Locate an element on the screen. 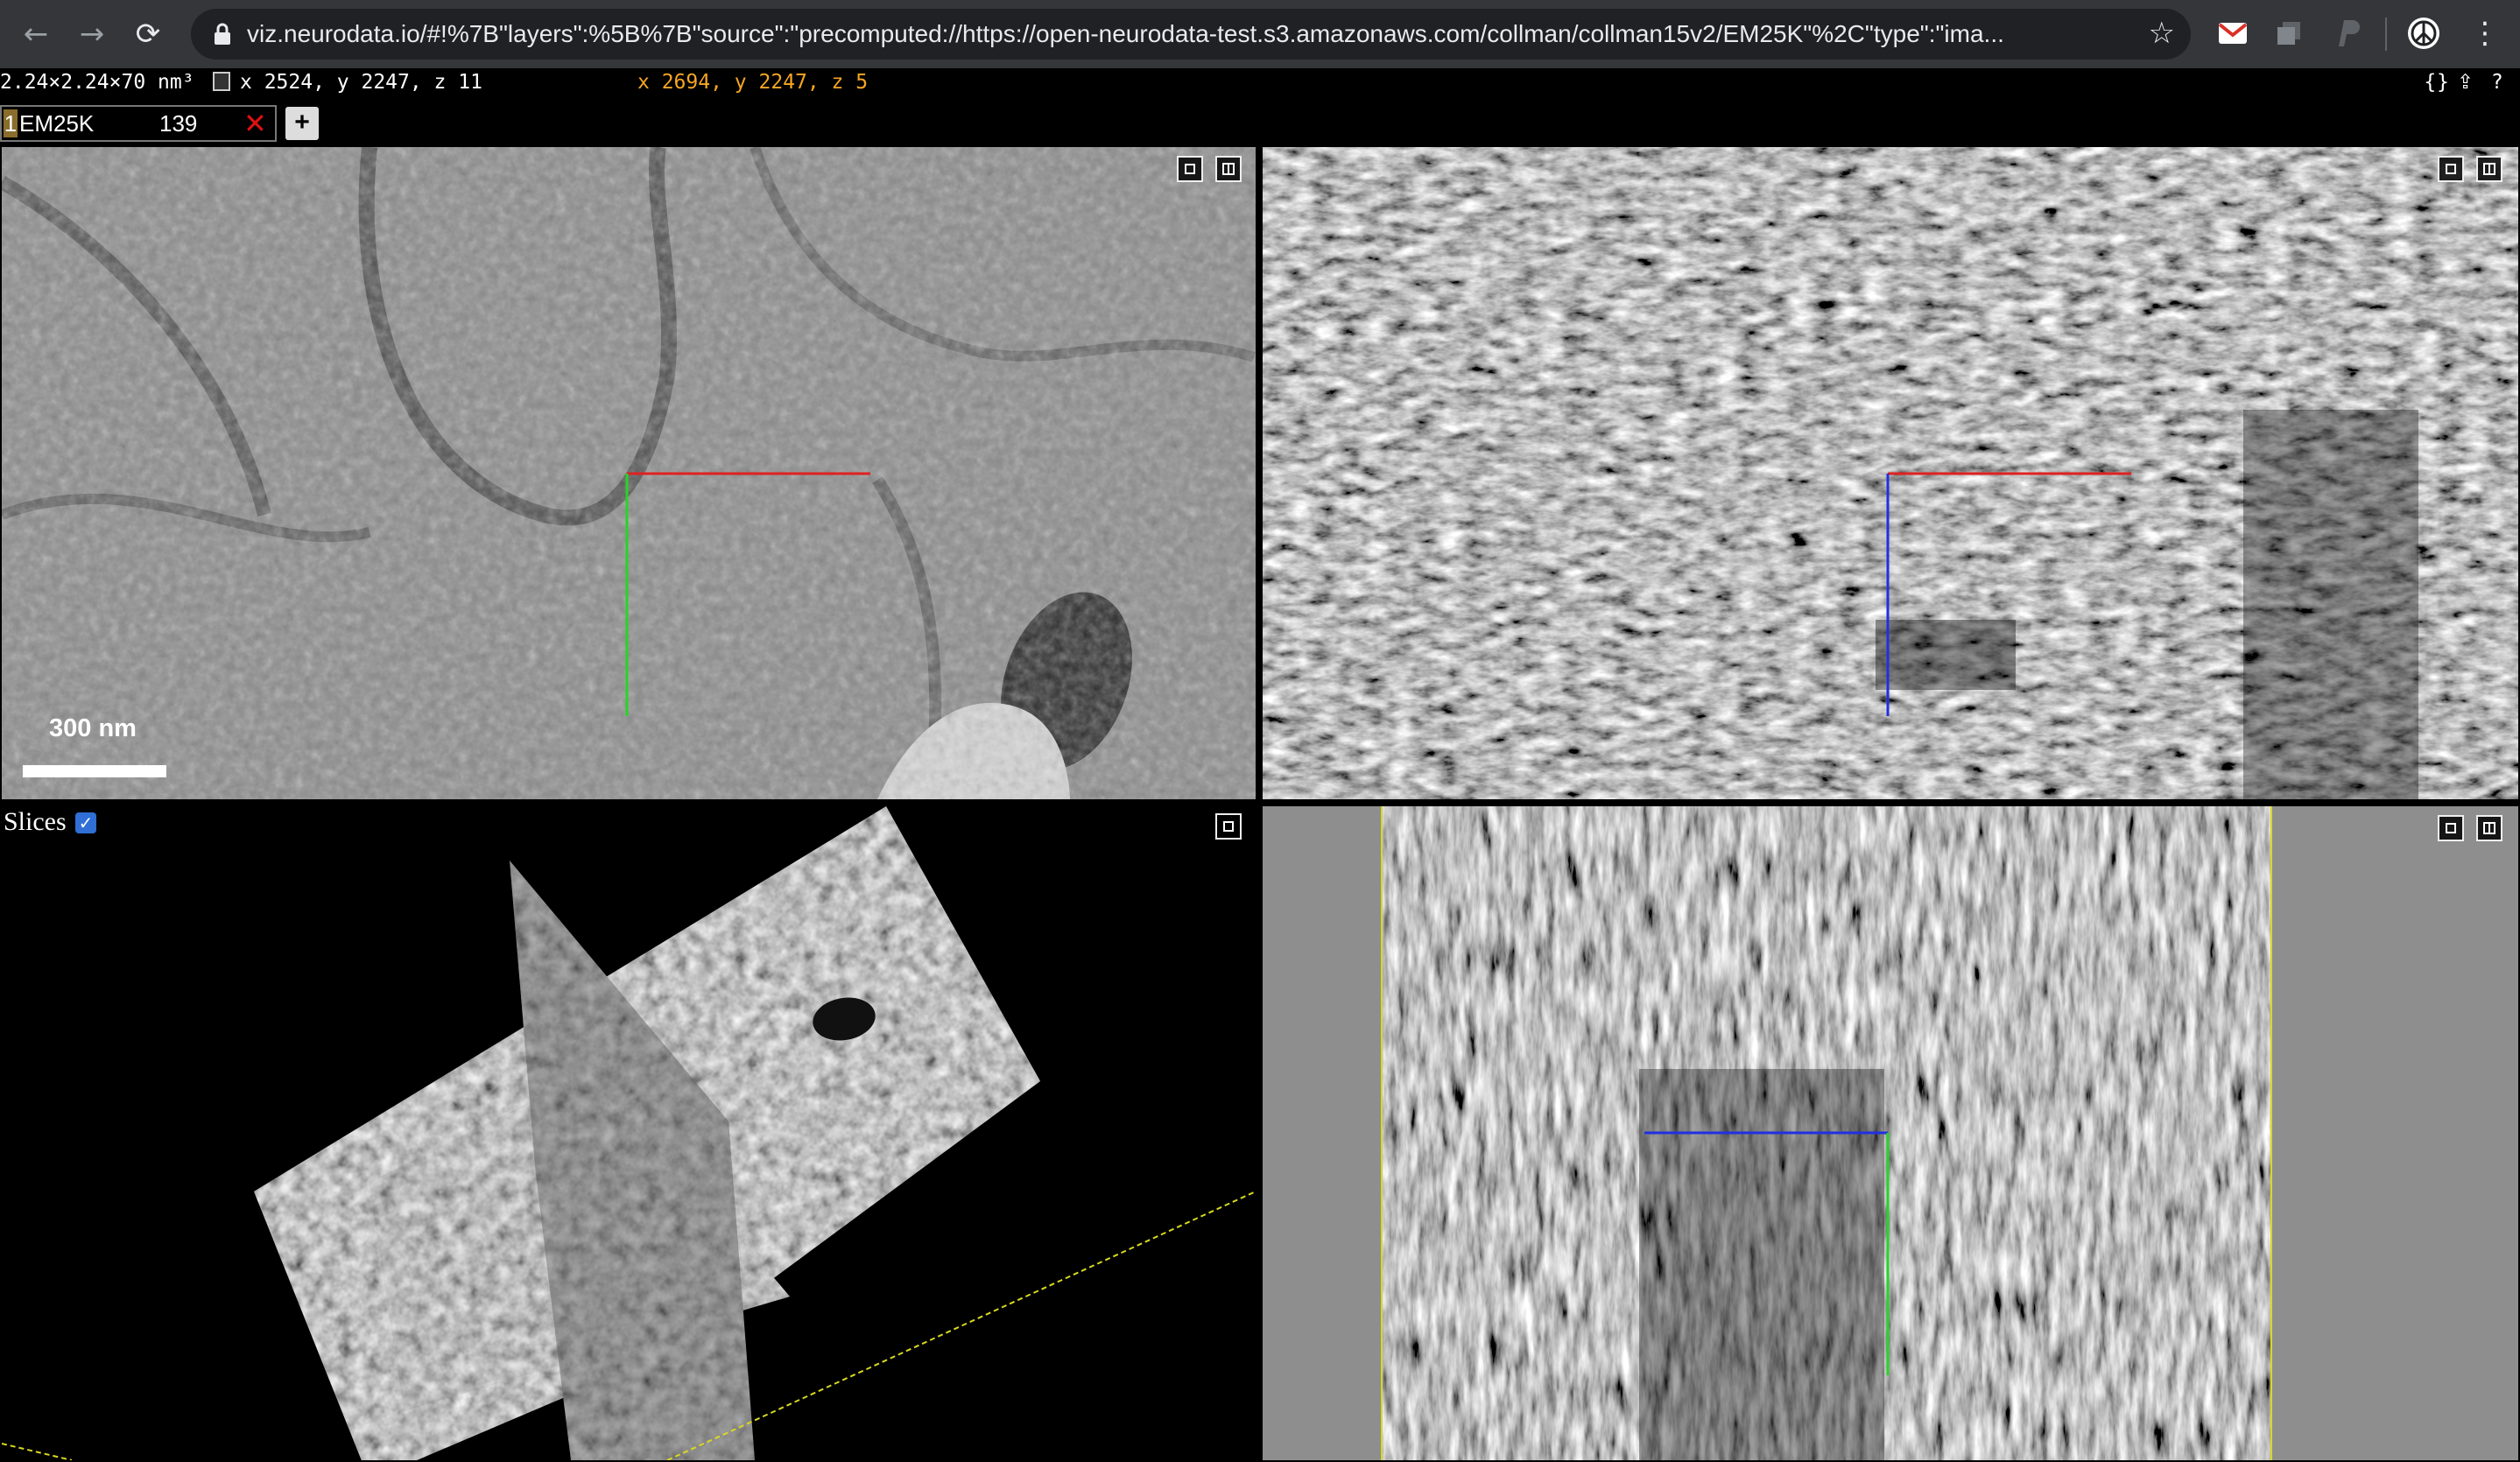 The width and height of the screenshot is (2520, 1462). help-button: ? is located at coordinates (2497, 82).